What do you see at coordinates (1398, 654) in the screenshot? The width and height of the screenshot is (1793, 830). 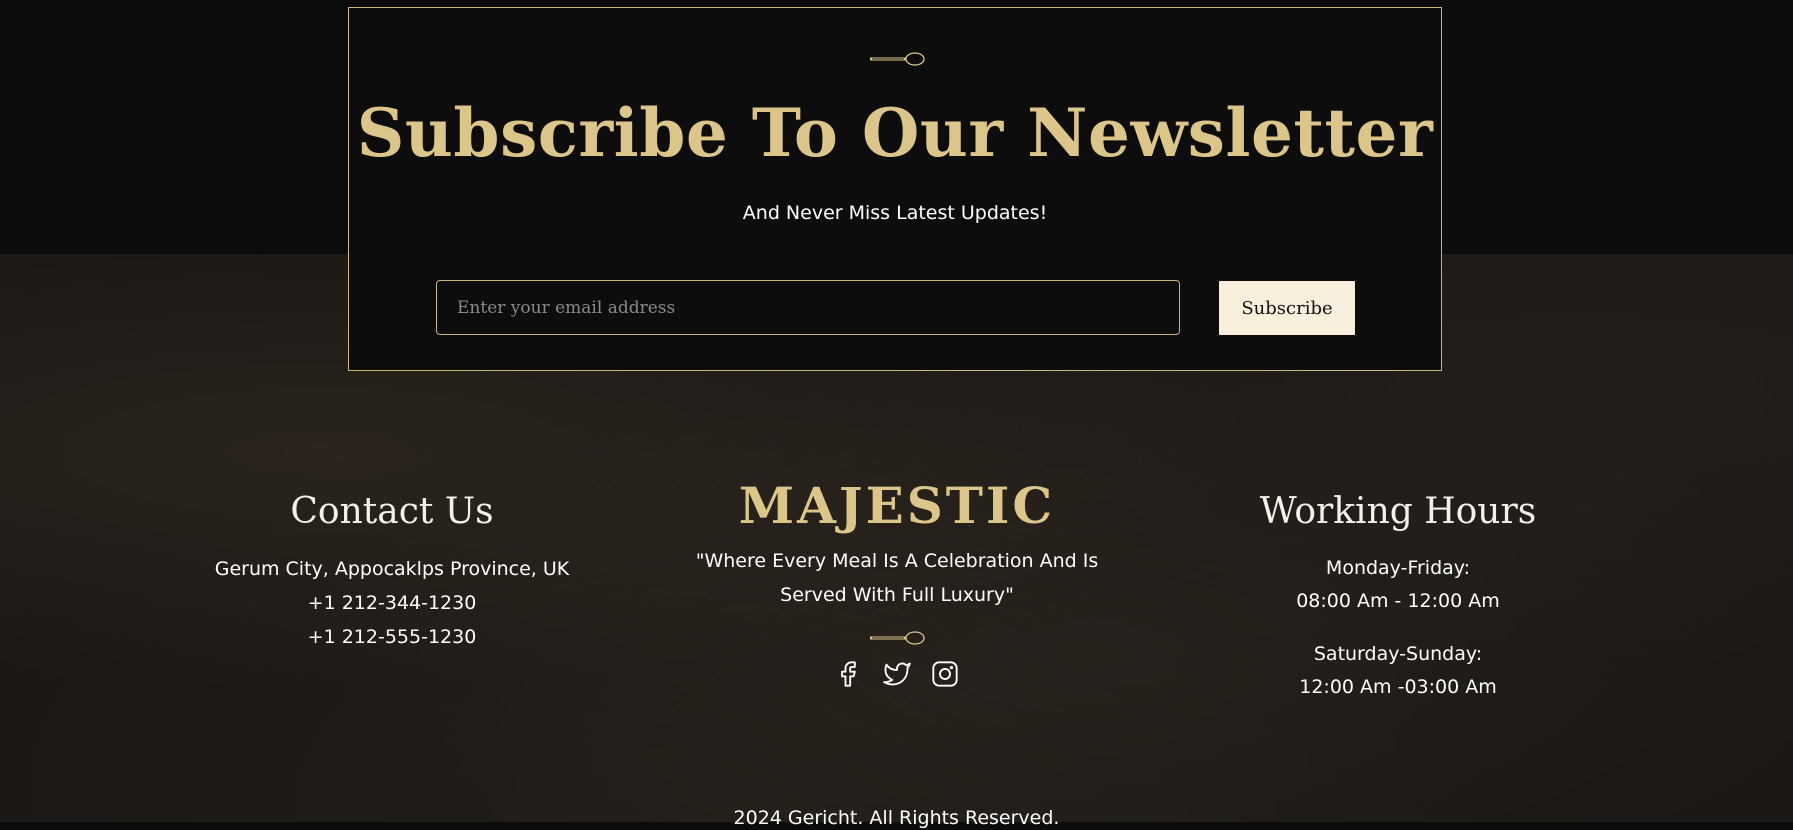 I see `weekend-label: Saturday-Sunday:` at bounding box center [1398, 654].